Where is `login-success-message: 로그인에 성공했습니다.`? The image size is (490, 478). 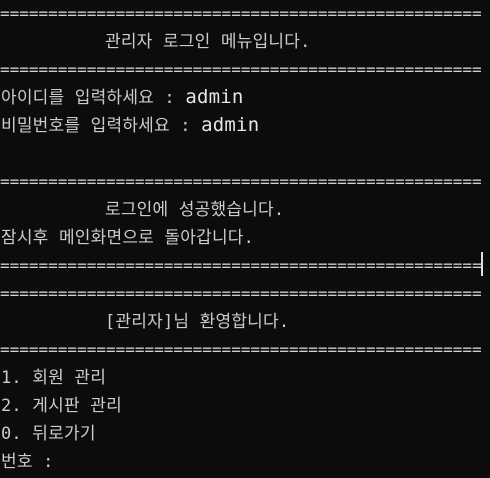 login-success-message: 로그인에 성공했습니다. is located at coordinates (195, 210).